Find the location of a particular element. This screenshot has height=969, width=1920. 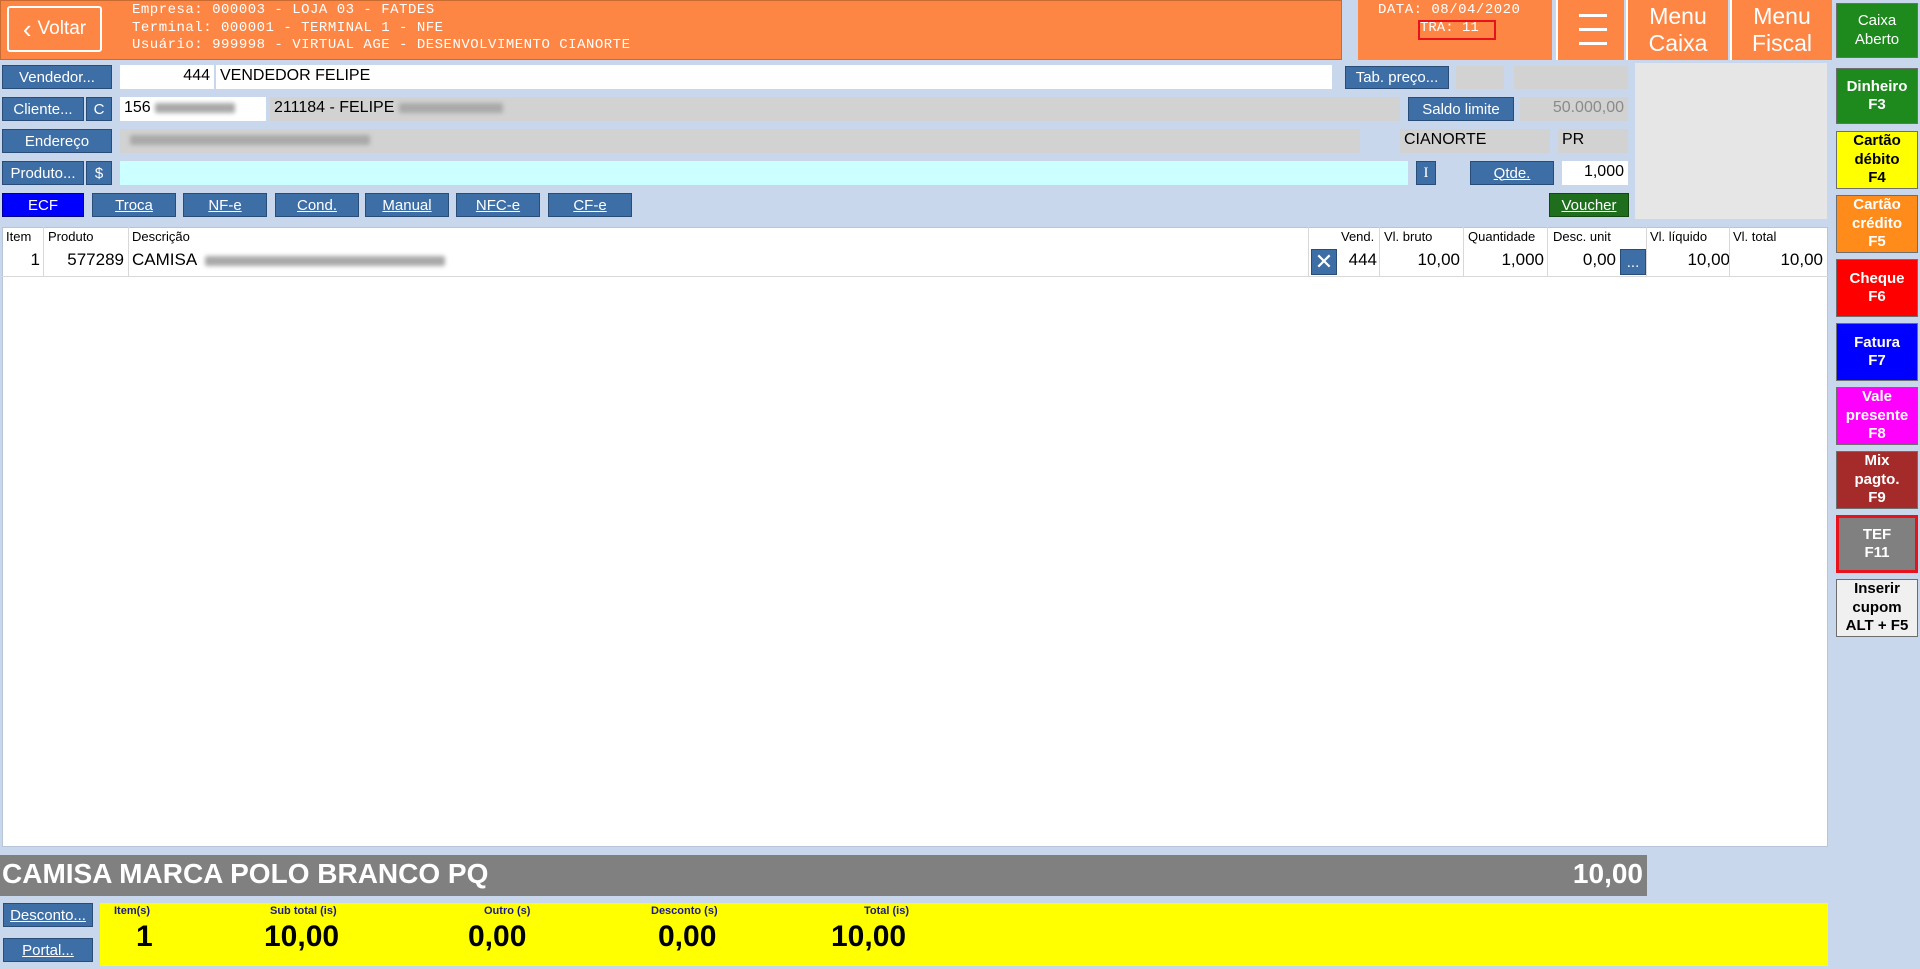

tef-label-2: F11 is located at coordinates (1877, 552).